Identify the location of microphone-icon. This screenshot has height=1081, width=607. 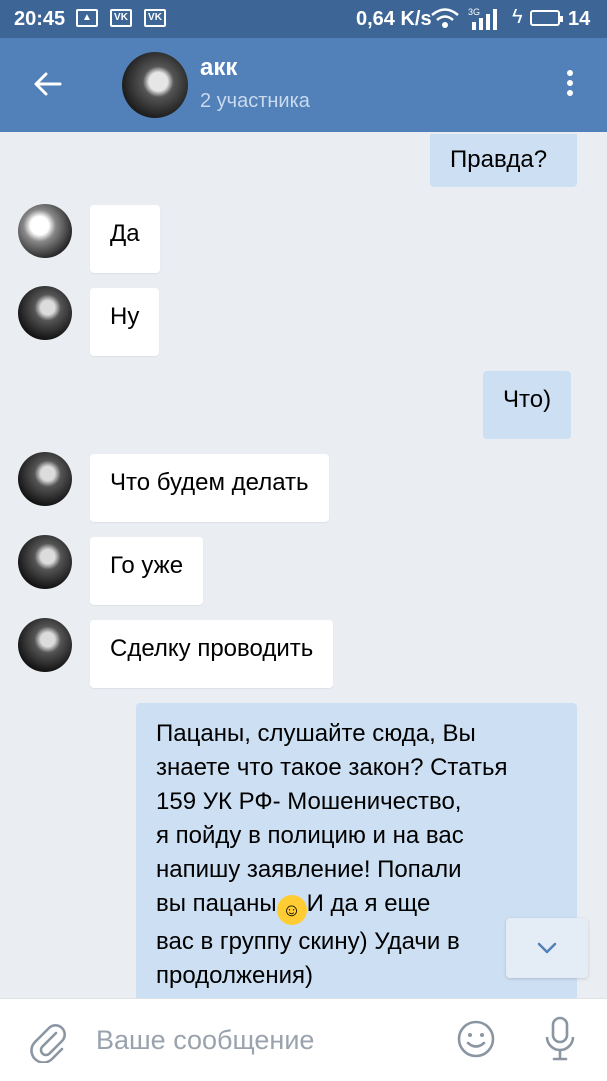
(560, 1039).